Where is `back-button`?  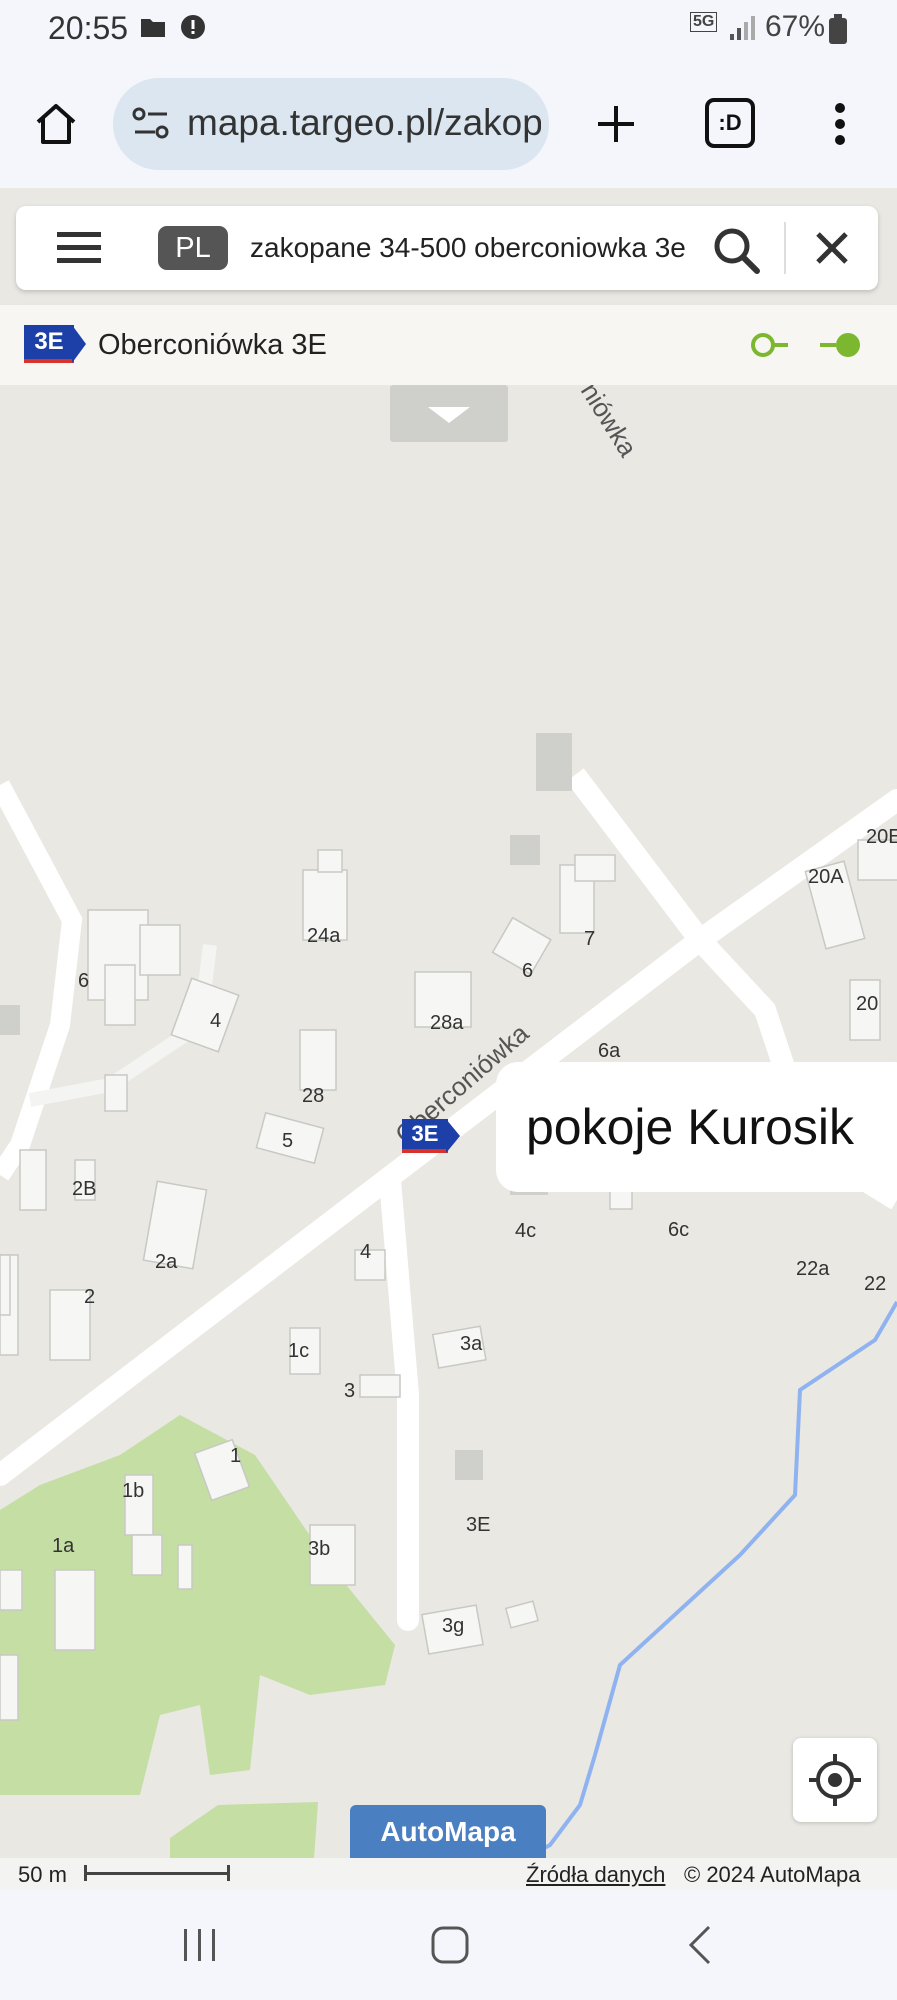
back-button is located at coordinates (700, 1945).